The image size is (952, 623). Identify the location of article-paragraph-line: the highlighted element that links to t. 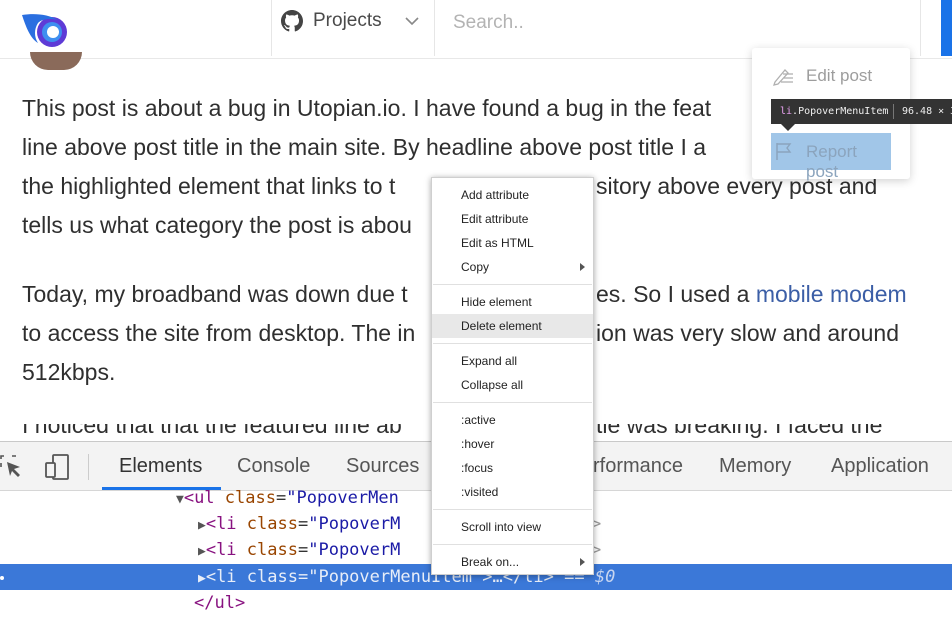
(209, 186).